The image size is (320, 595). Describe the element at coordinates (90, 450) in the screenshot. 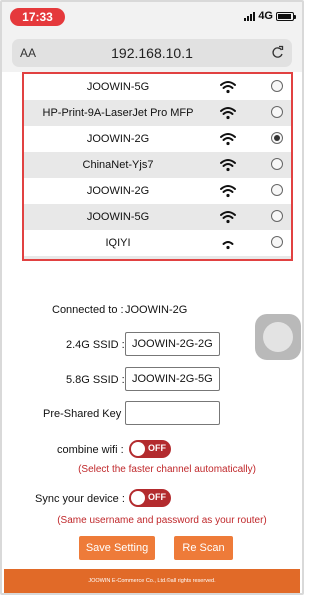

I see `combine-wifi-label: combine wifi :` at that location.